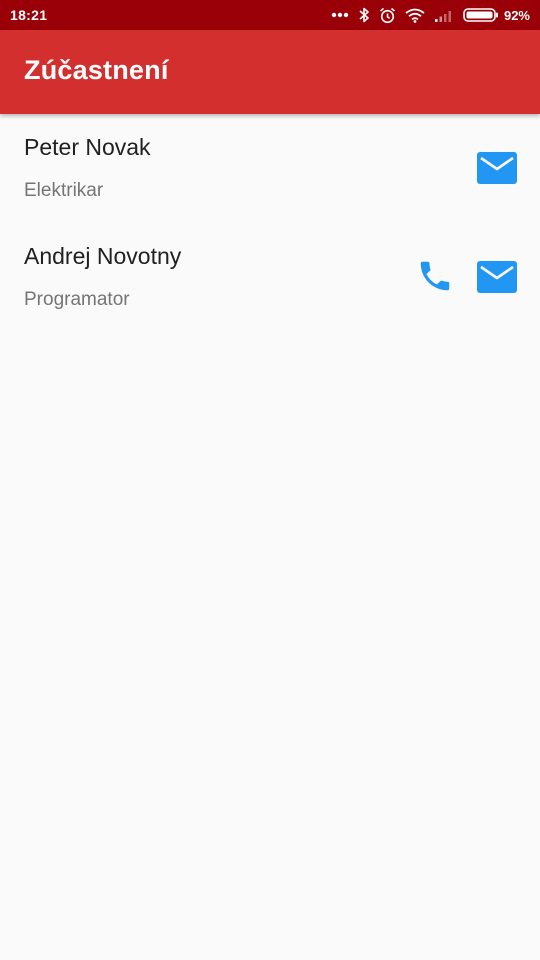 The height and width of the screenshot is (960, 540). I want to click on signal-icon, so click(444, 15).